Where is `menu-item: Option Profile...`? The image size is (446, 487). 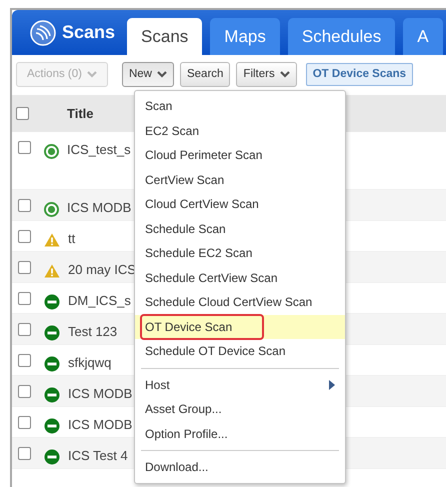 menu-item: Option Profile... is located at coordinates (240, 434).